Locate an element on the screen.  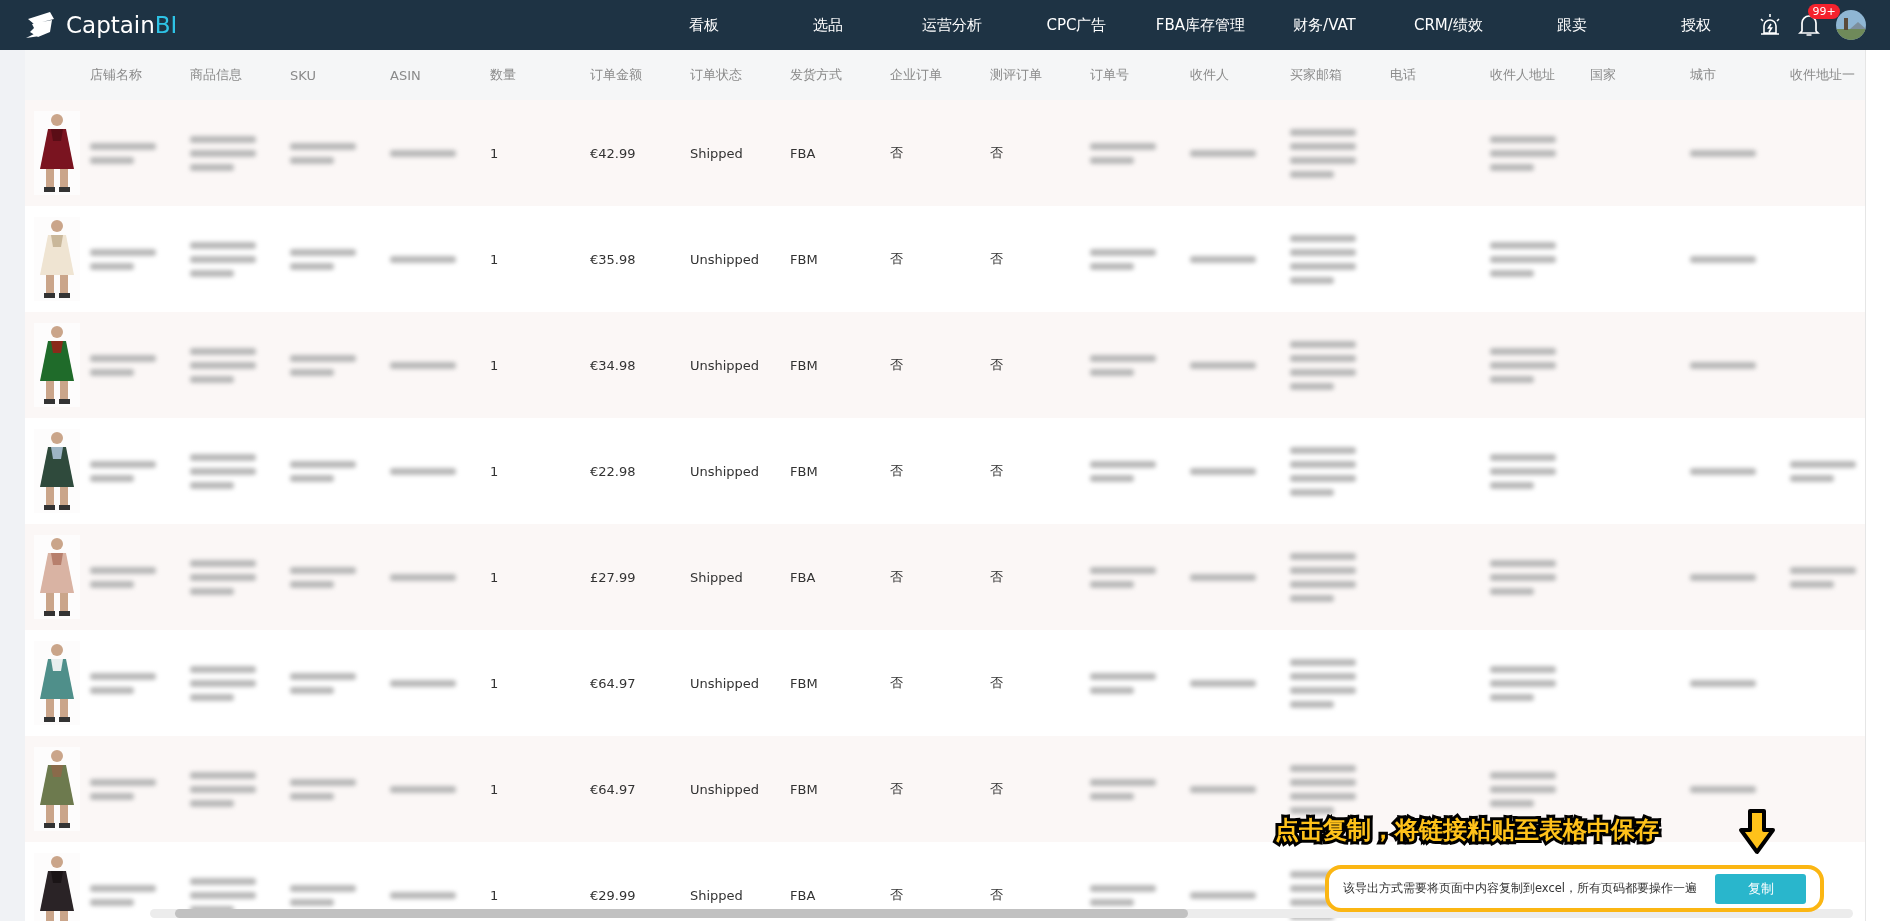
column-header: 收件地址一 is located at coordinates (1823, 75).